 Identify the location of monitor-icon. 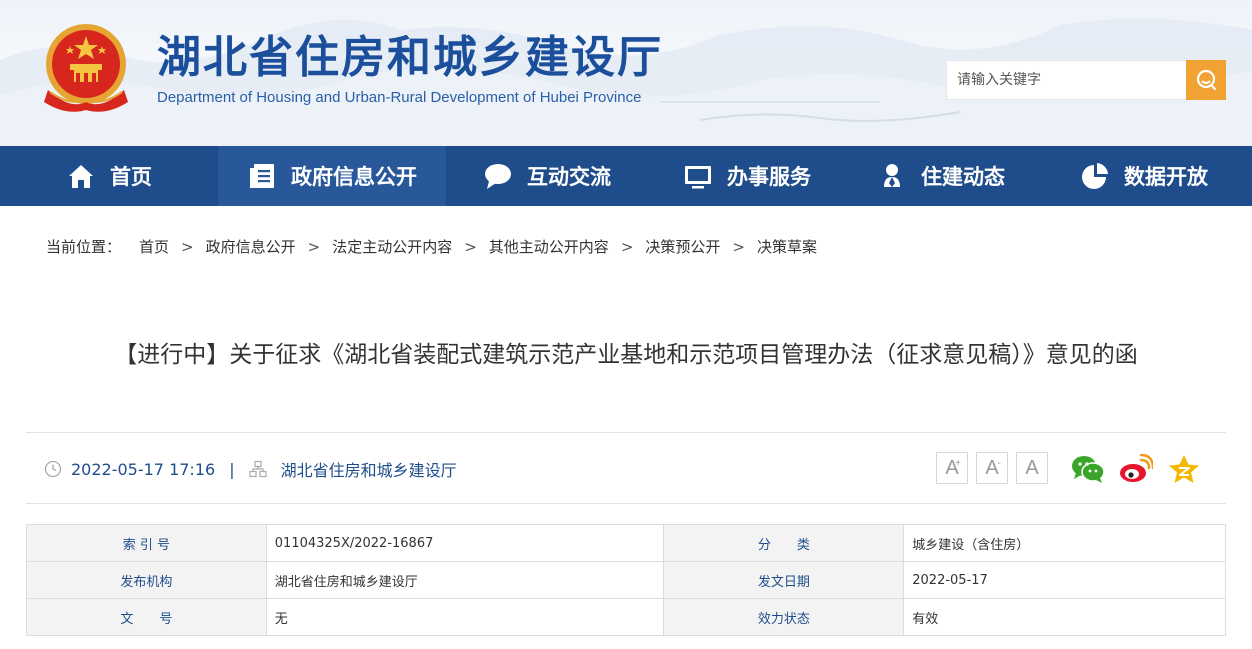
(698, 176).